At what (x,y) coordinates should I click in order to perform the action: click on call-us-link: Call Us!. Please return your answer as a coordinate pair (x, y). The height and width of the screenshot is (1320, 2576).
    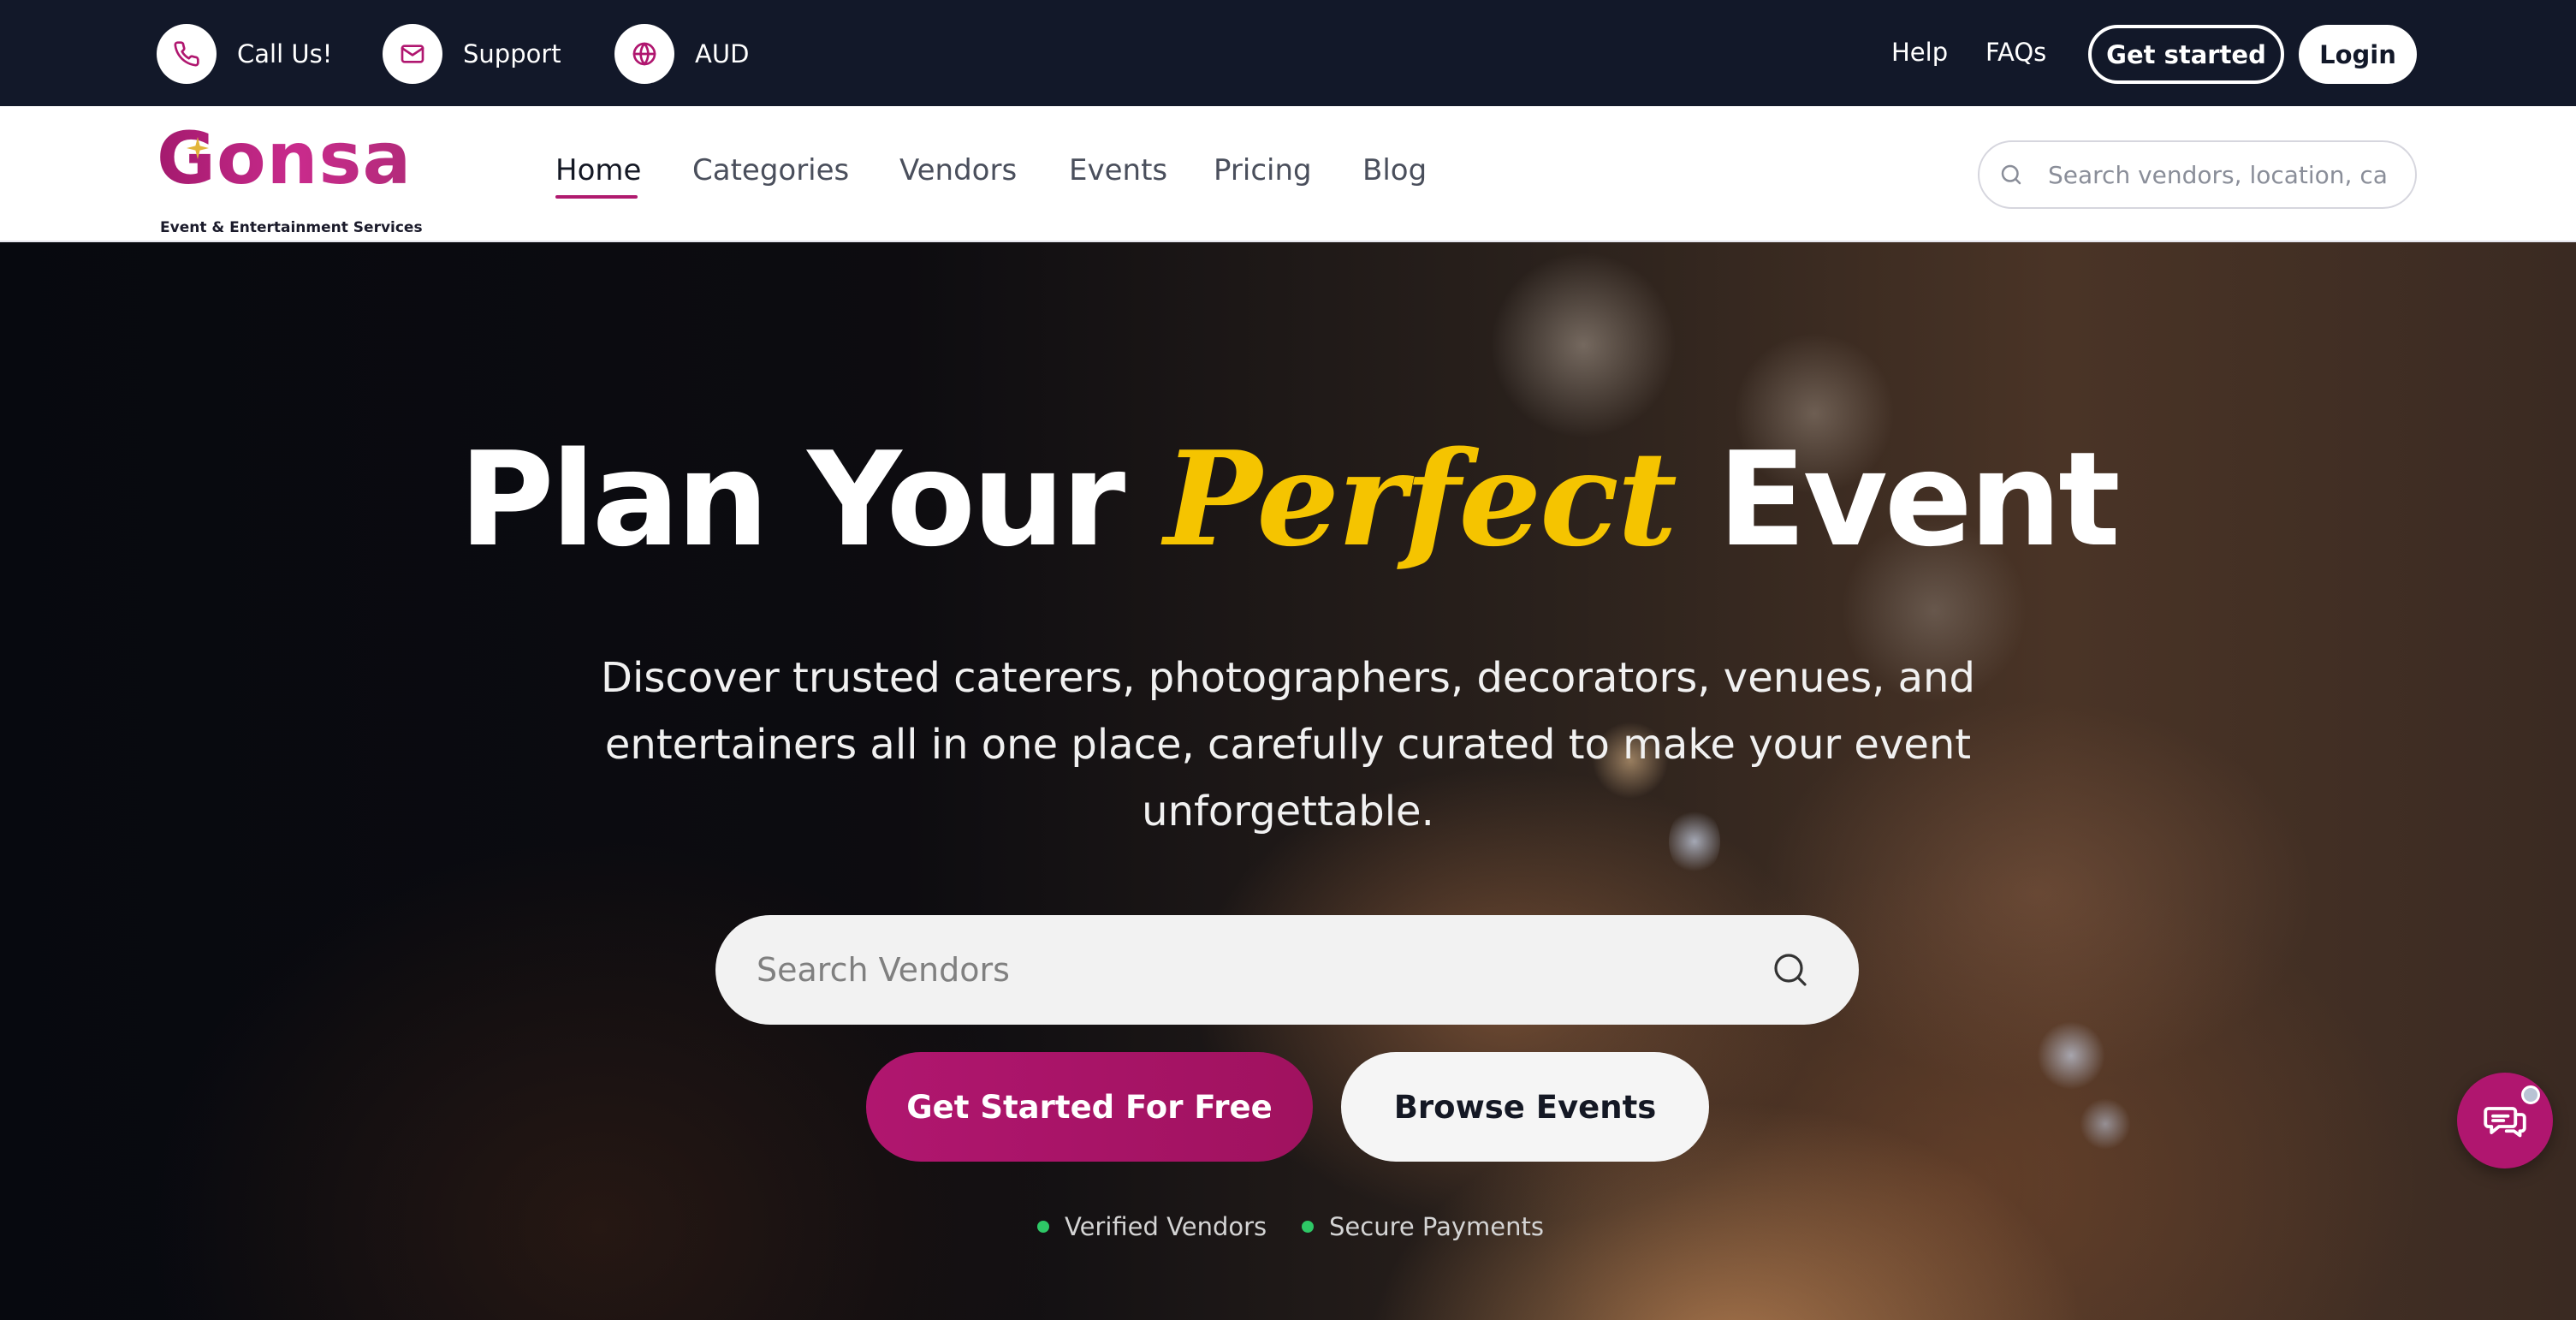
    Looking at the image, I should click on (244, 54).